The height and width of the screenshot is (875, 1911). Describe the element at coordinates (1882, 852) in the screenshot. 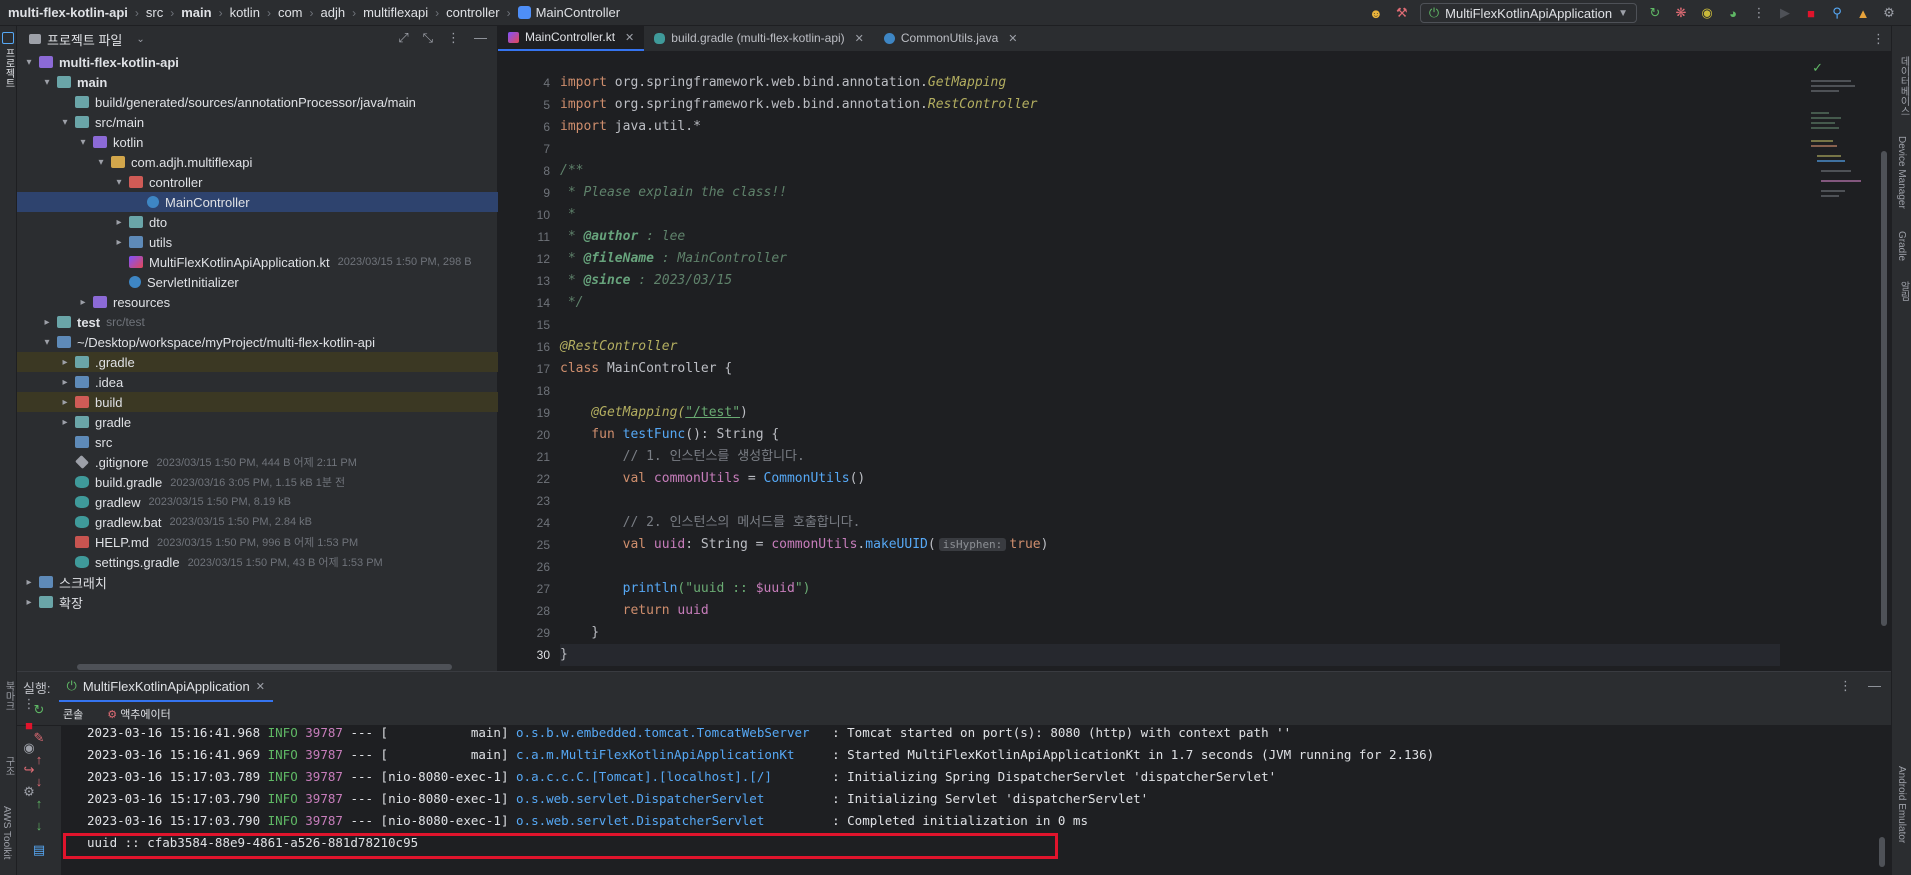

I see `console-scrollbar` at that location.